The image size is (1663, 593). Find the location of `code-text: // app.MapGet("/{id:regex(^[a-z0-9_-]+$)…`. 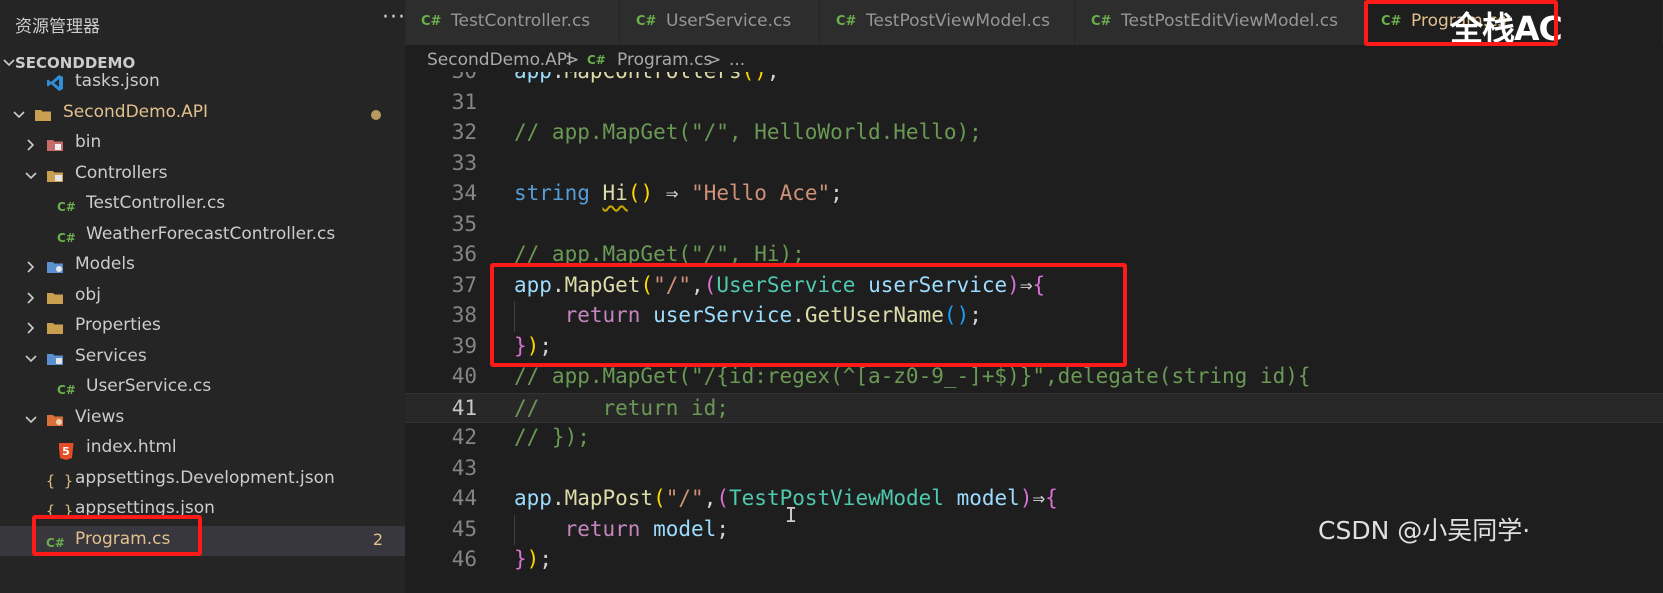

code-text: // app.MapGet("/{id:regex(^[a-z0-9_-]+$)… is located at coordinates (912, 376).